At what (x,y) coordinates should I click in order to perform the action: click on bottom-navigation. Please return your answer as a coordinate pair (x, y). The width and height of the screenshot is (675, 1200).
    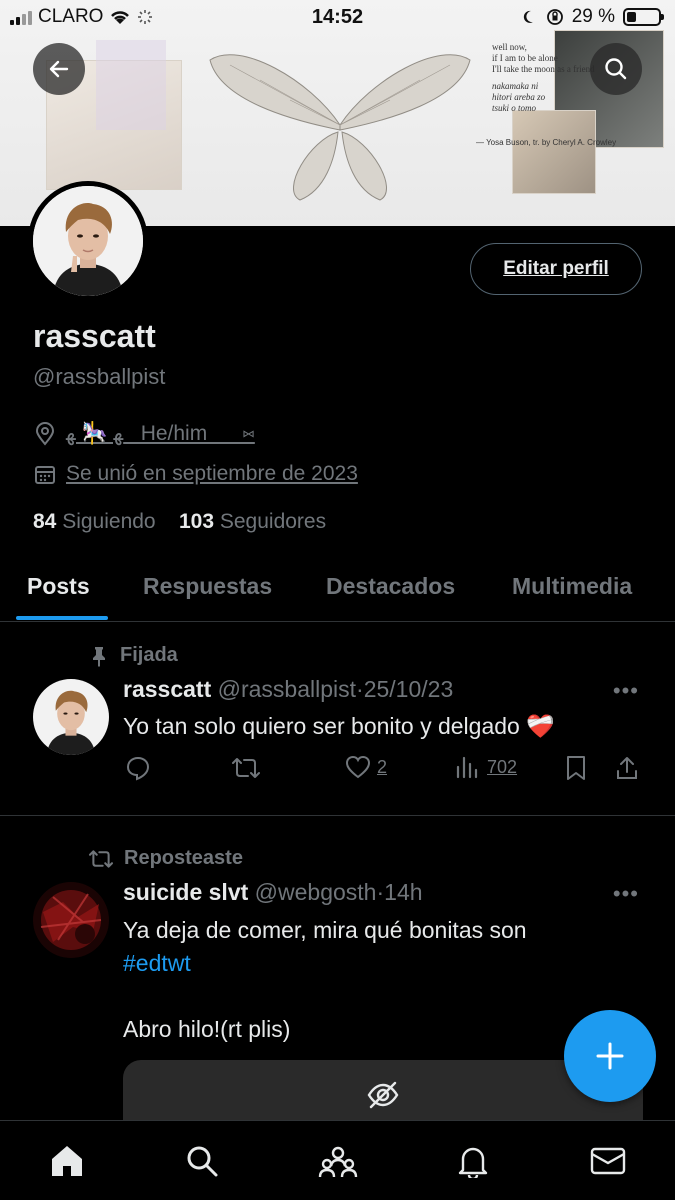
    Looking at the image, I should click on (337, 1160).